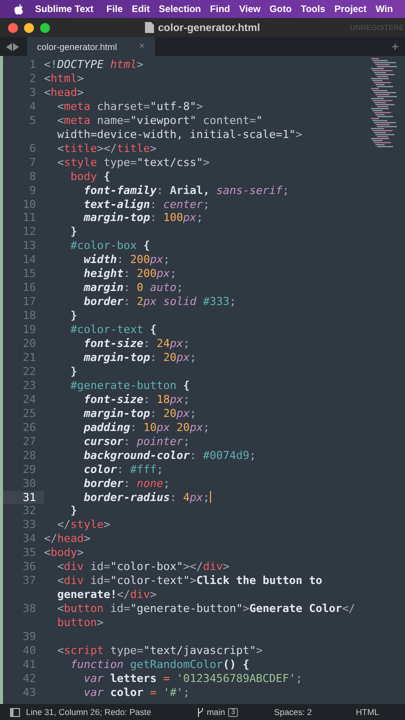 Image resolution: width=405 pixels, height=720 pixels. Describe the element at coordinates (13, 27) in the screenshot. I see `close-button` at that location.